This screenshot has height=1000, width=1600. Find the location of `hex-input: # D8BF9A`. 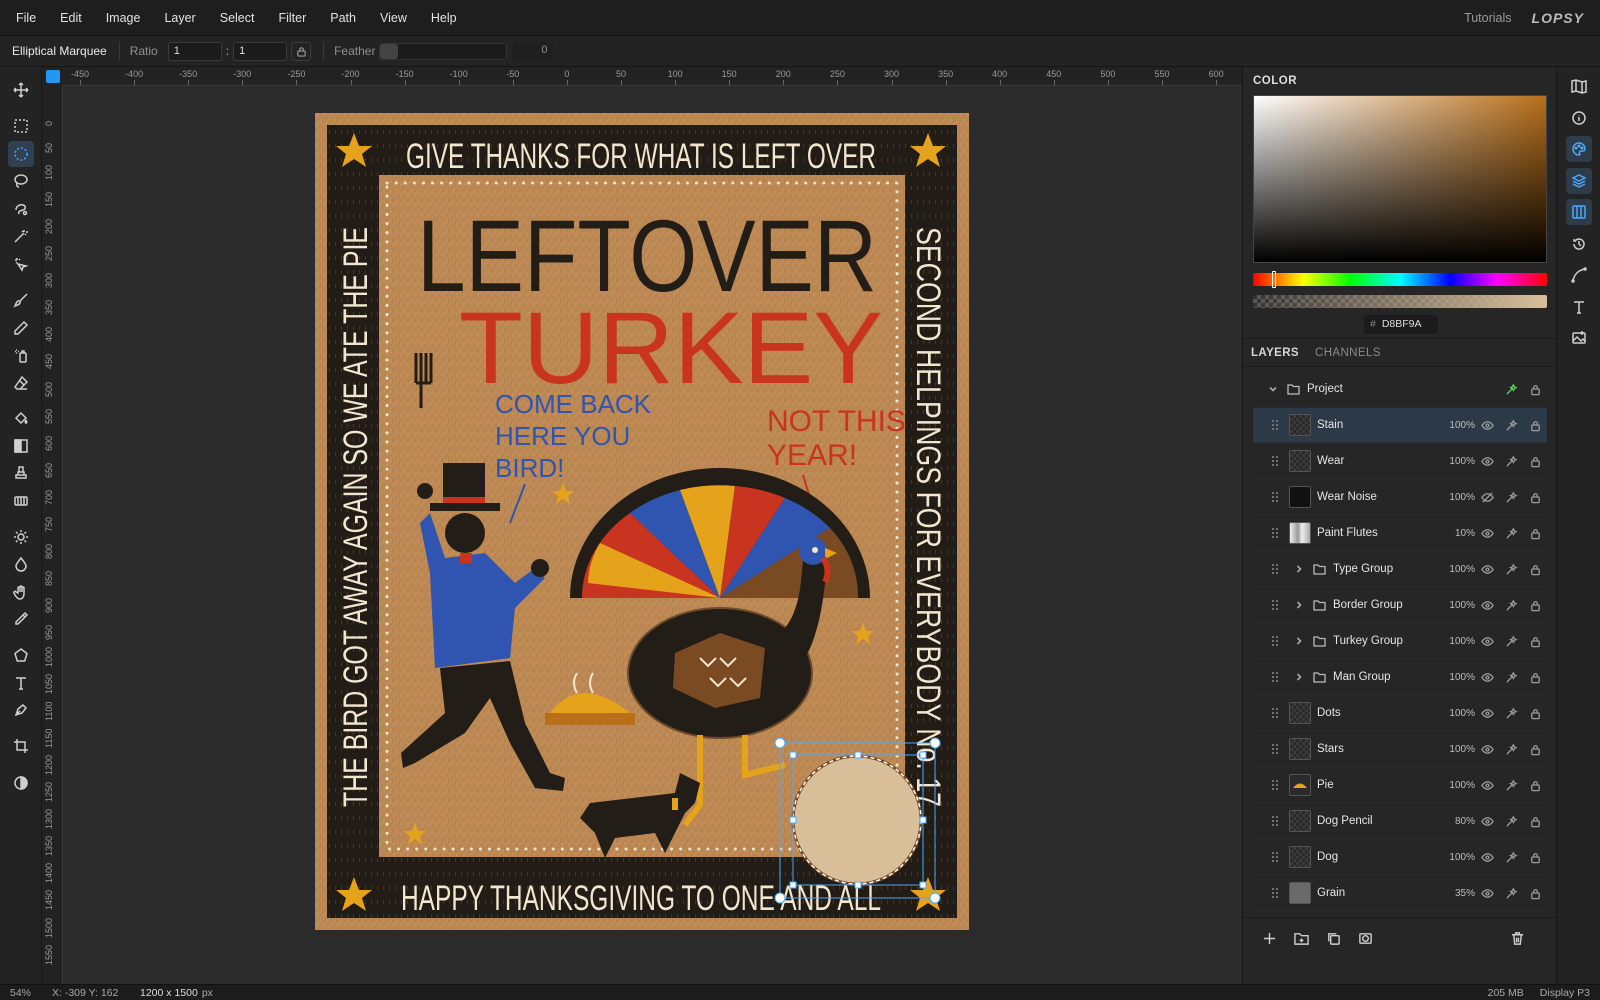

hex-input: # D8BF9A is located at coordinates (1401, 324).